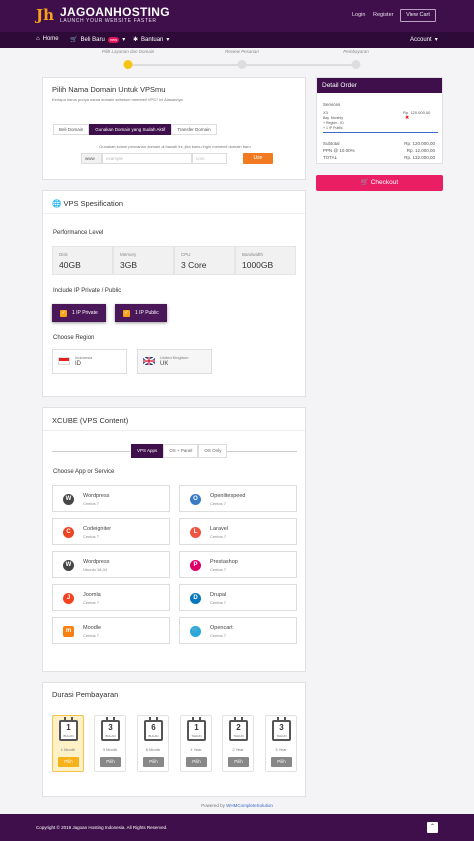 Image resolution: width=474 pixels, height=841 pixels. What do you see at coordinates (111, 531) in the screenshot?
I see `app-codeigniter: C Codeigniter Centos 7` at bounding box center [111, 531].